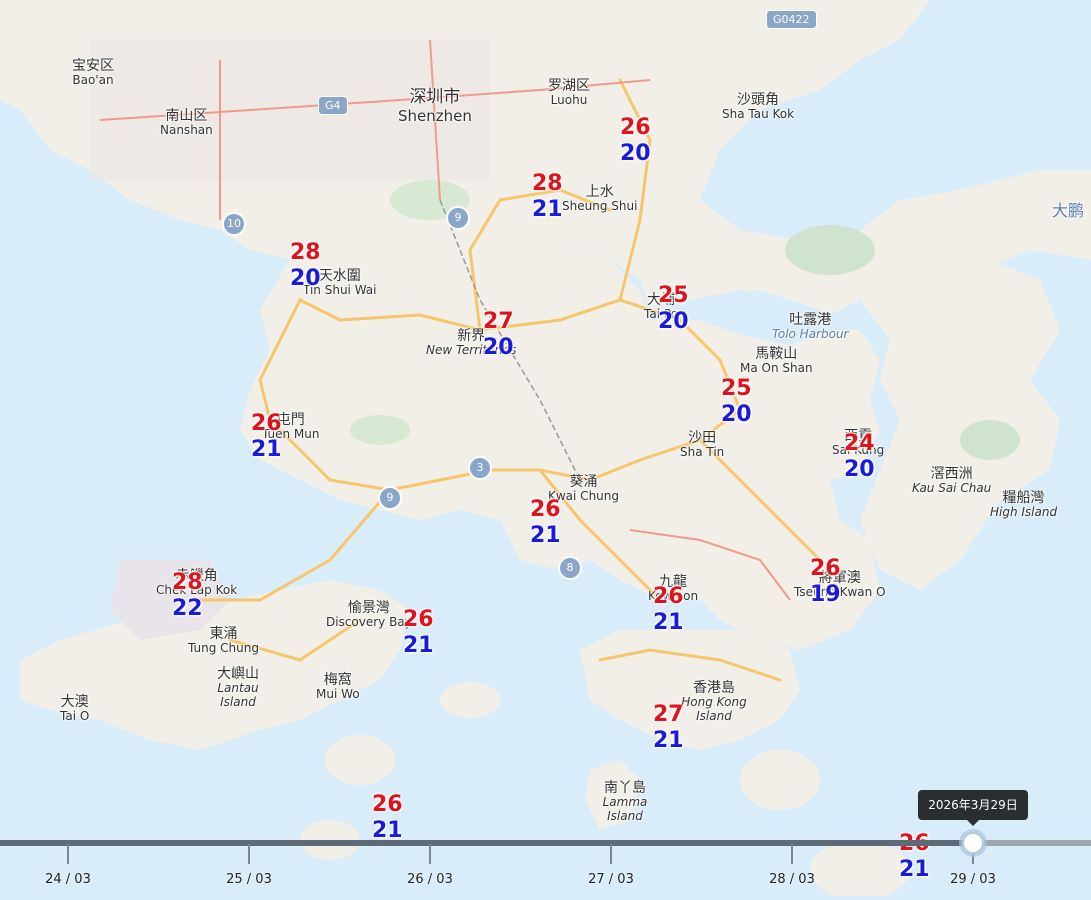 The image size is (1091, 900). I want to click on place-label-sheung-shui: 上水 Sheung Shui, so click(600, 199).